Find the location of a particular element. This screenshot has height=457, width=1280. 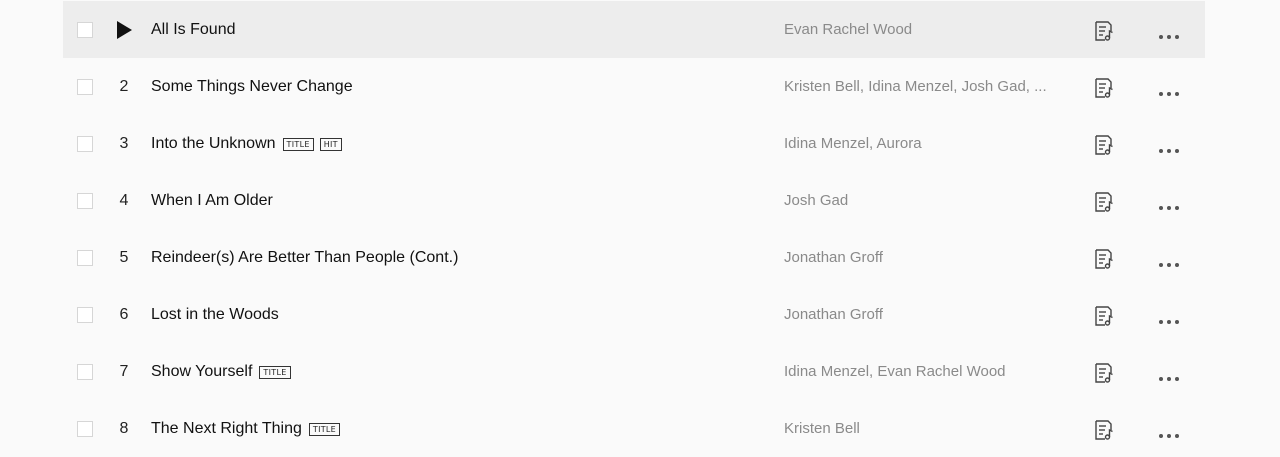

track-artist: Kristen Bell is located at coordinates (916, 428).